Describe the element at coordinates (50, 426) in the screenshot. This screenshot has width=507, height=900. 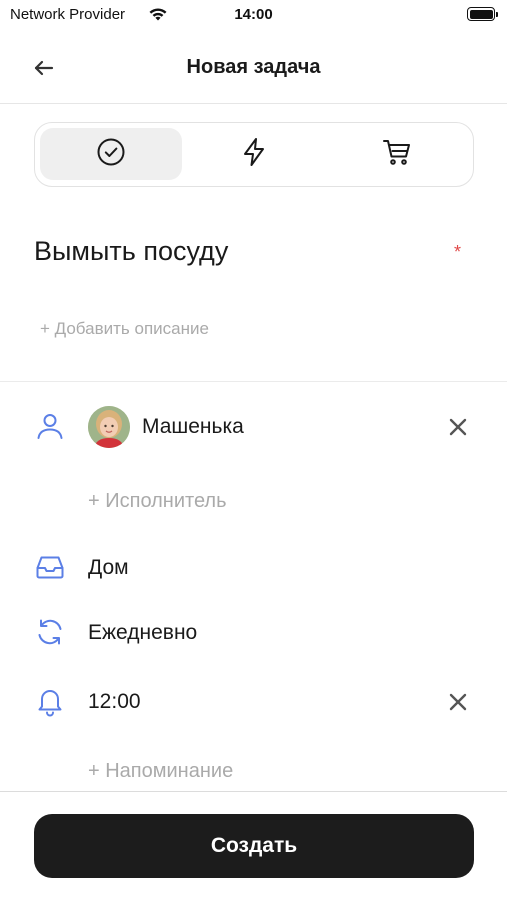
I see `user-icon` at that location.